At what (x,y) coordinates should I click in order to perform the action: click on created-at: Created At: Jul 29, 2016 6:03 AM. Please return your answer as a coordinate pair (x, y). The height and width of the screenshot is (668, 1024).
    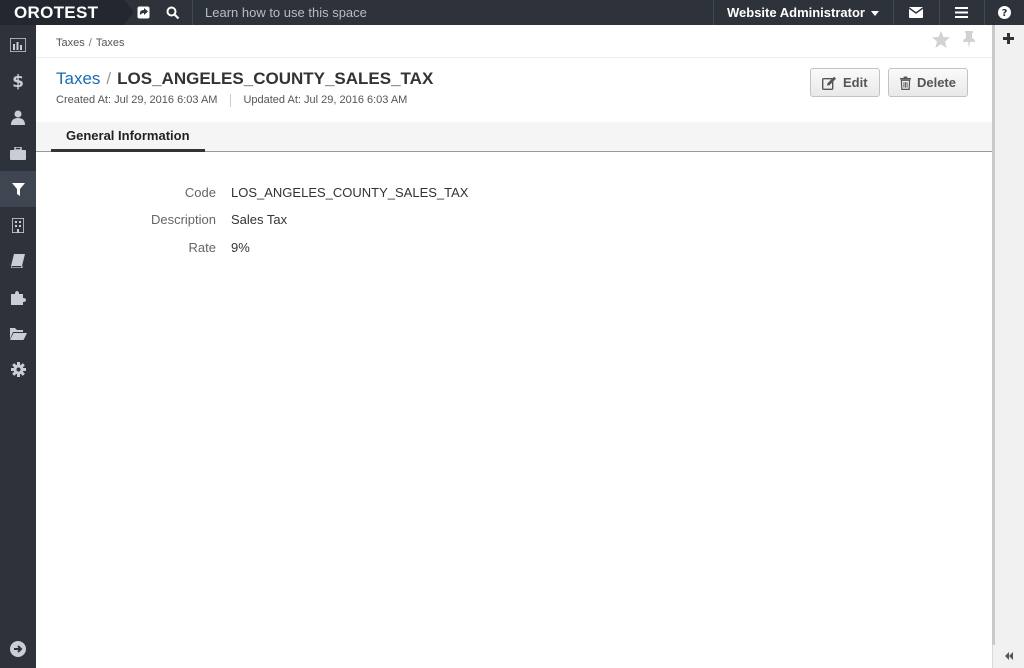
    Looking at the image, I should click on (137, 100).